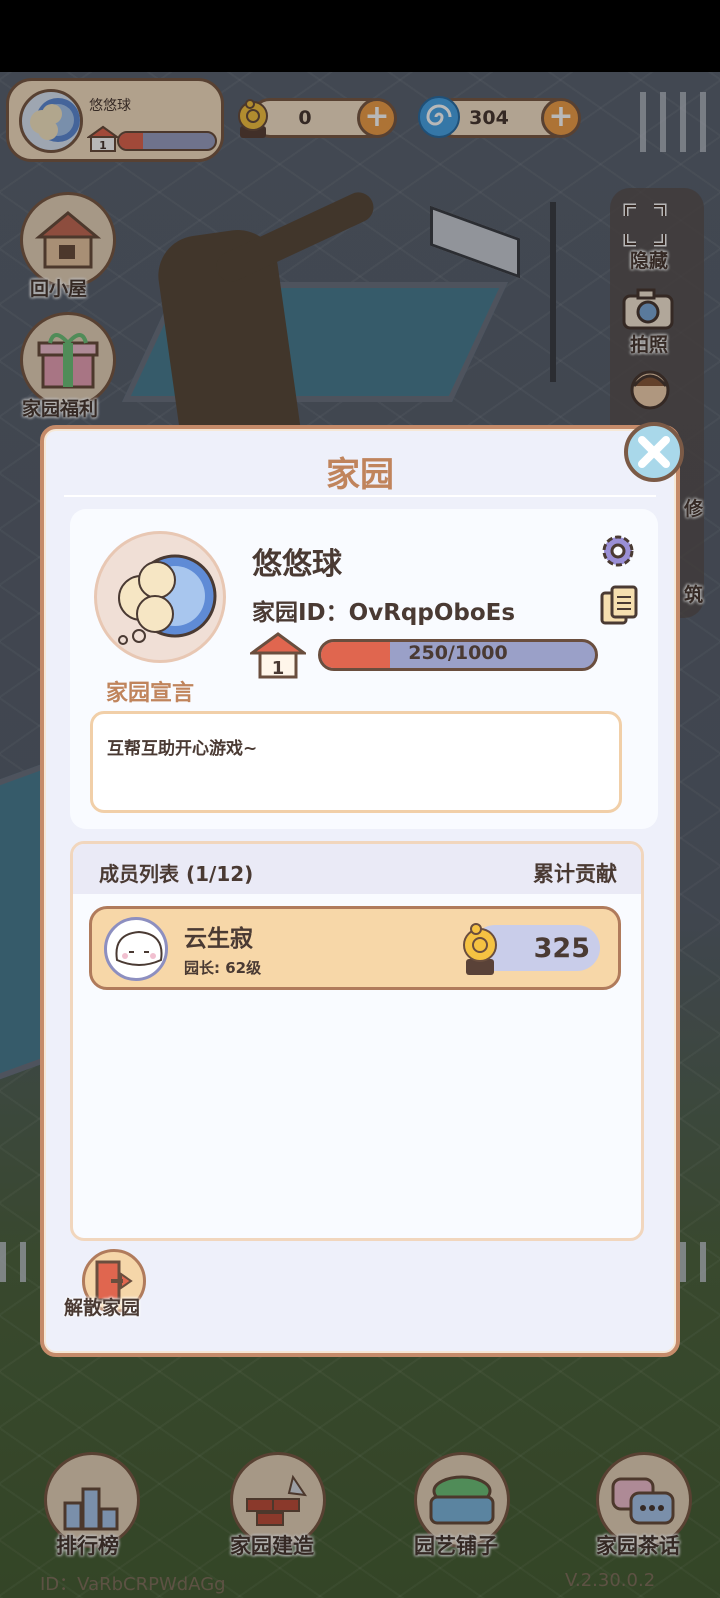  I want to click on close-button, so click(654, 452).